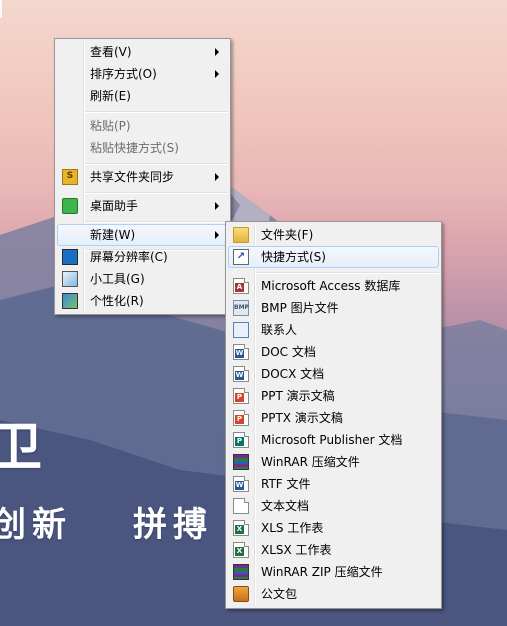 The height and width of the screenshot is (626, 507). Describe the element at coordinates (241, 506) in the screenshot. I see `text-document-icon` at that location.